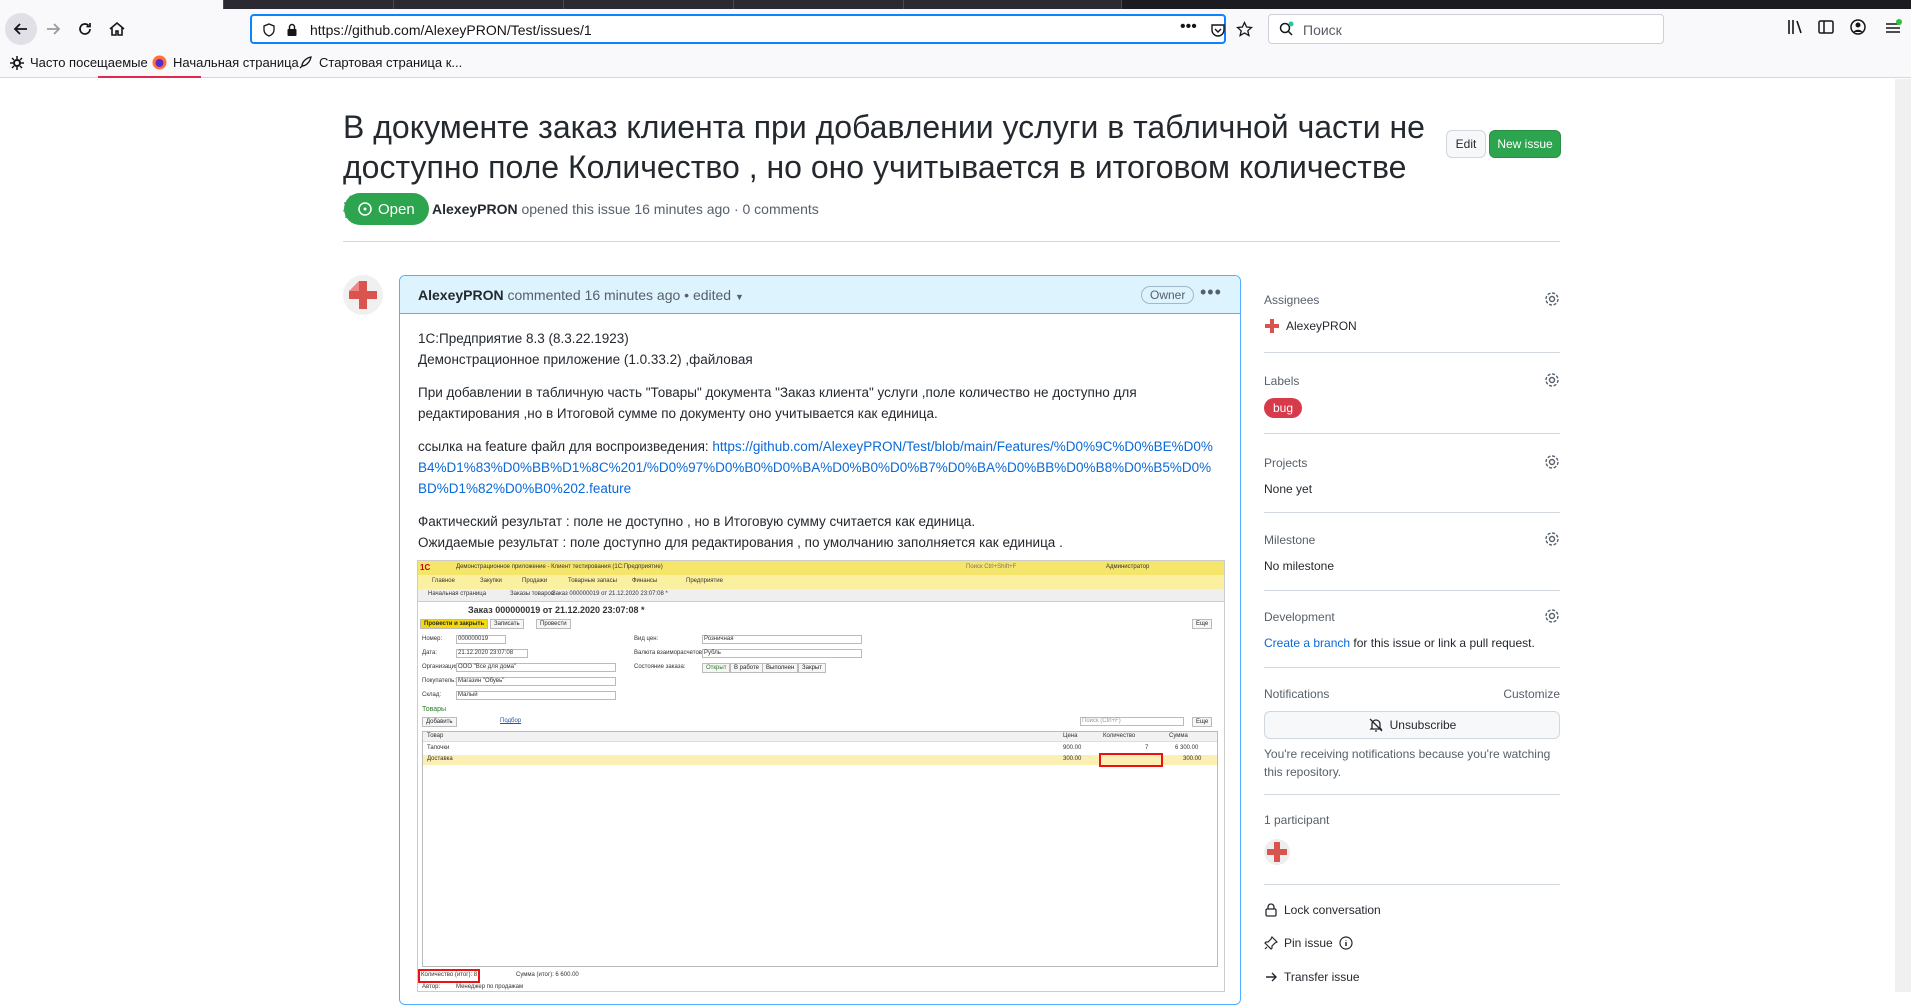  Describe the element at coordinates (610, 594) in the screenshot. I see `app-tab: Заказ 000000019 от 21.12.2020 23:07:08 *` at that location.